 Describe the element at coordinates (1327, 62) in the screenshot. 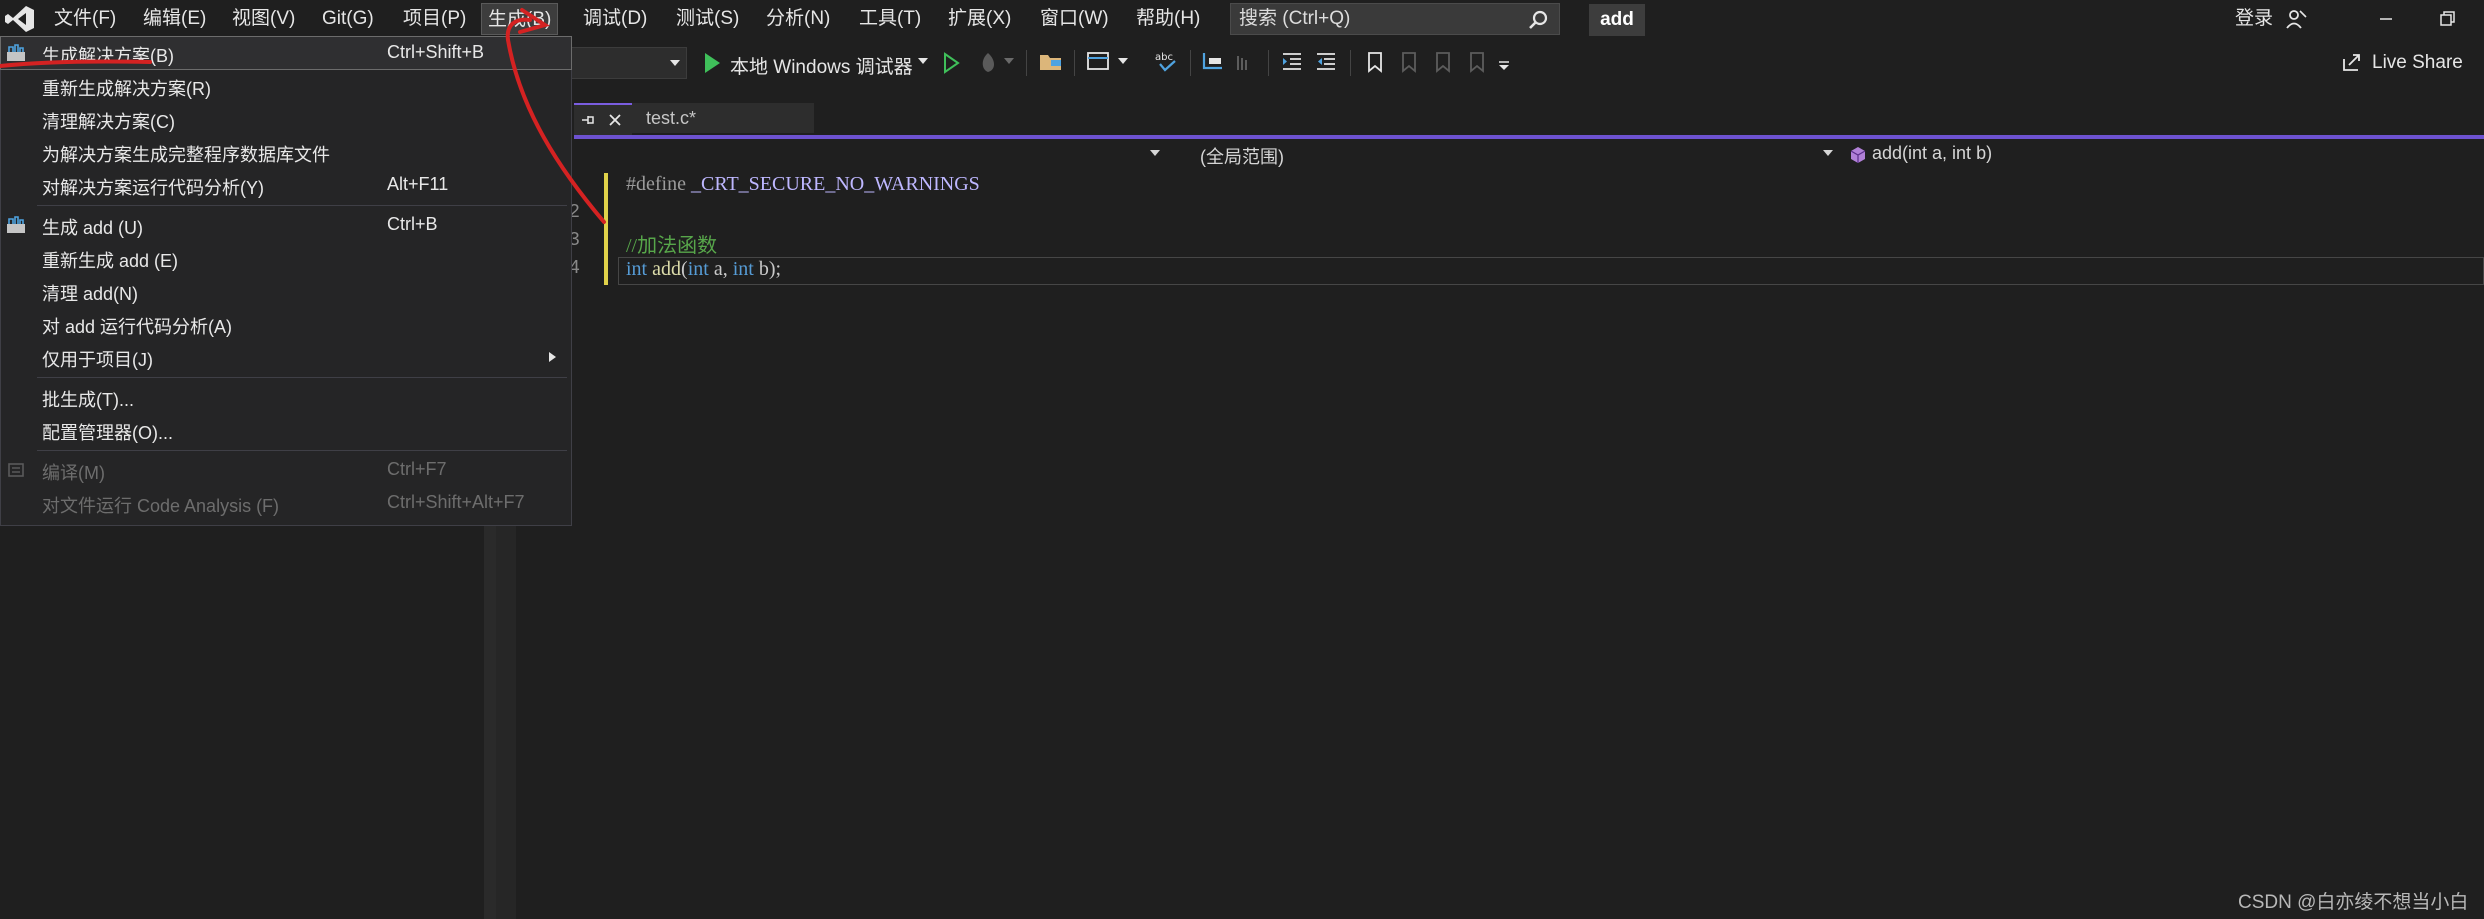

I see `outdent-icon` at that location.